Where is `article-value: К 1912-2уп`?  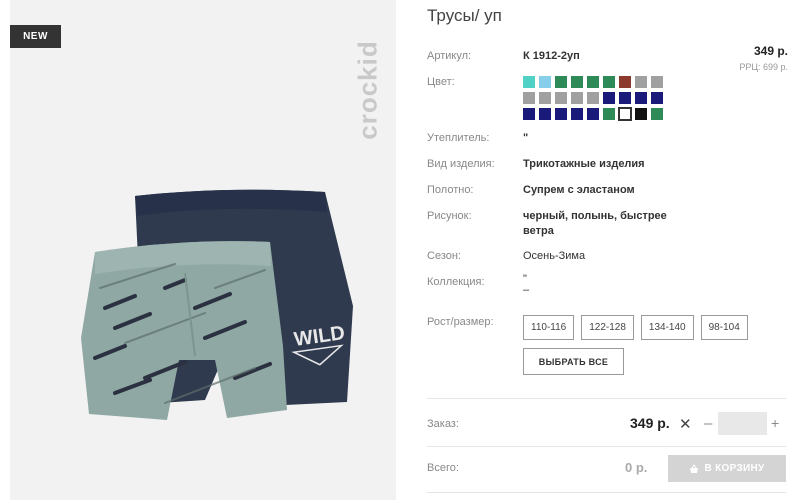
article-value: К 1912-2уп is located at coordinates (551, 56).